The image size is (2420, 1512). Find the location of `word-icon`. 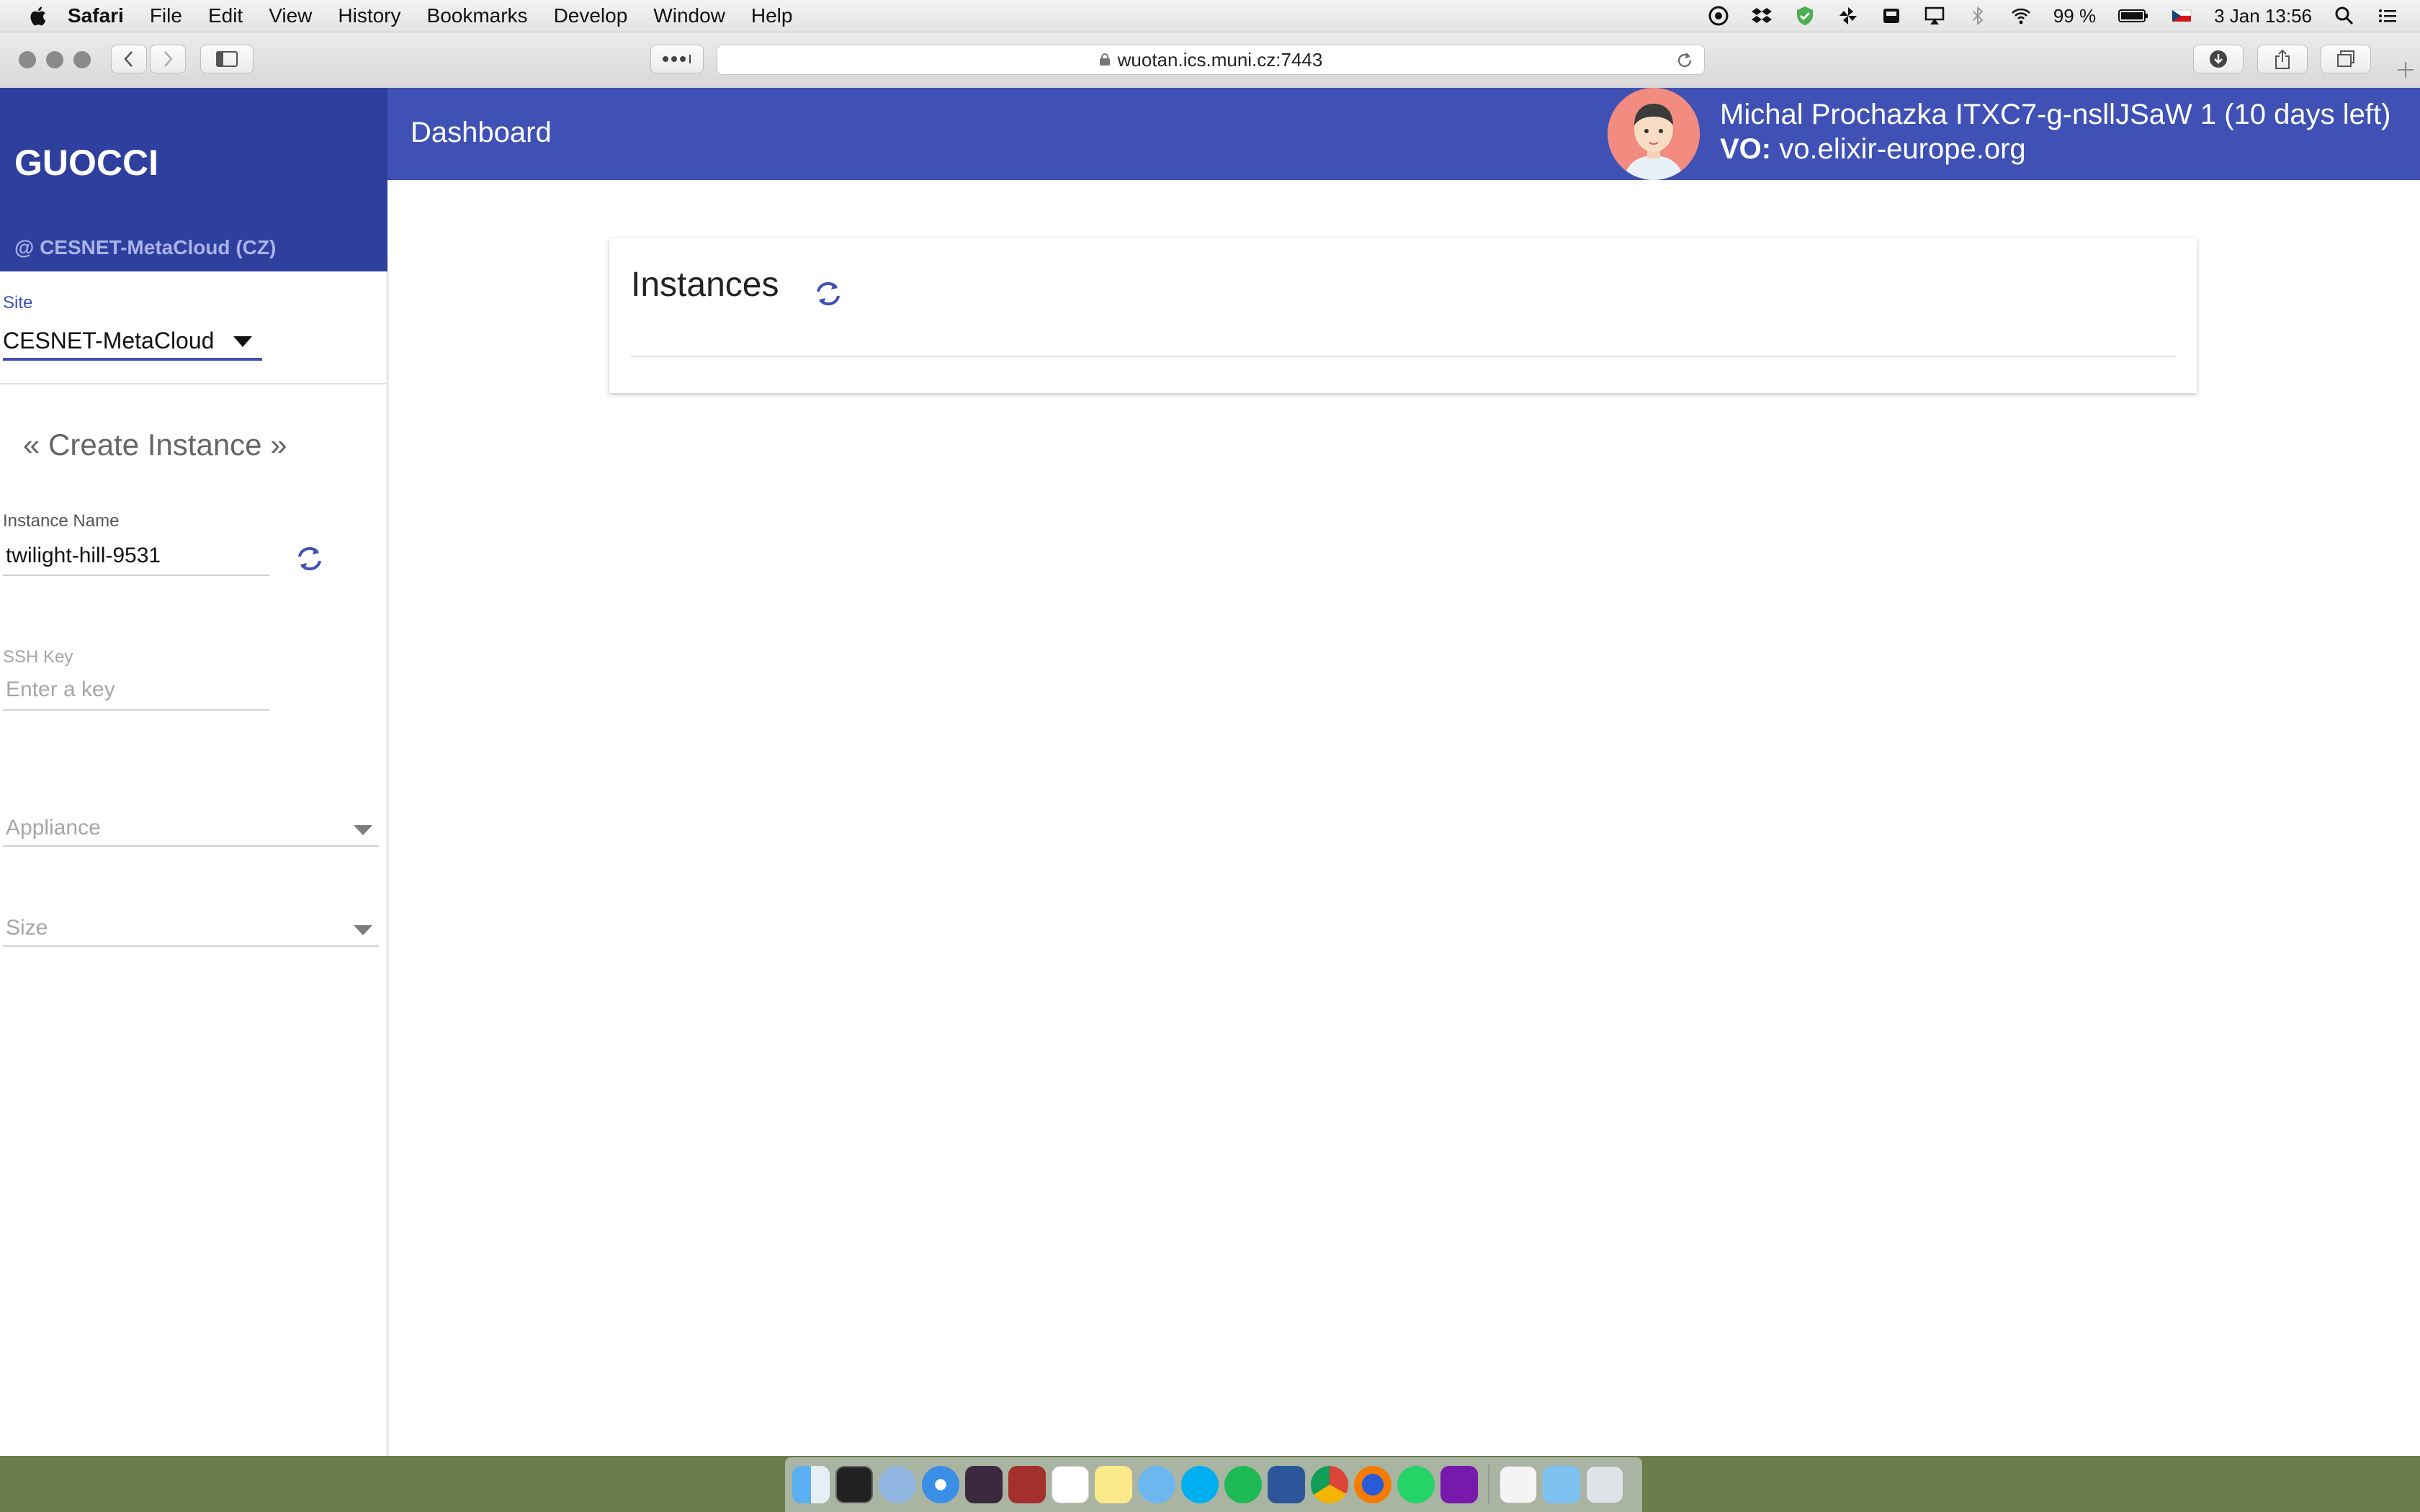

word-icon is located at coordinates (1286, 1484).